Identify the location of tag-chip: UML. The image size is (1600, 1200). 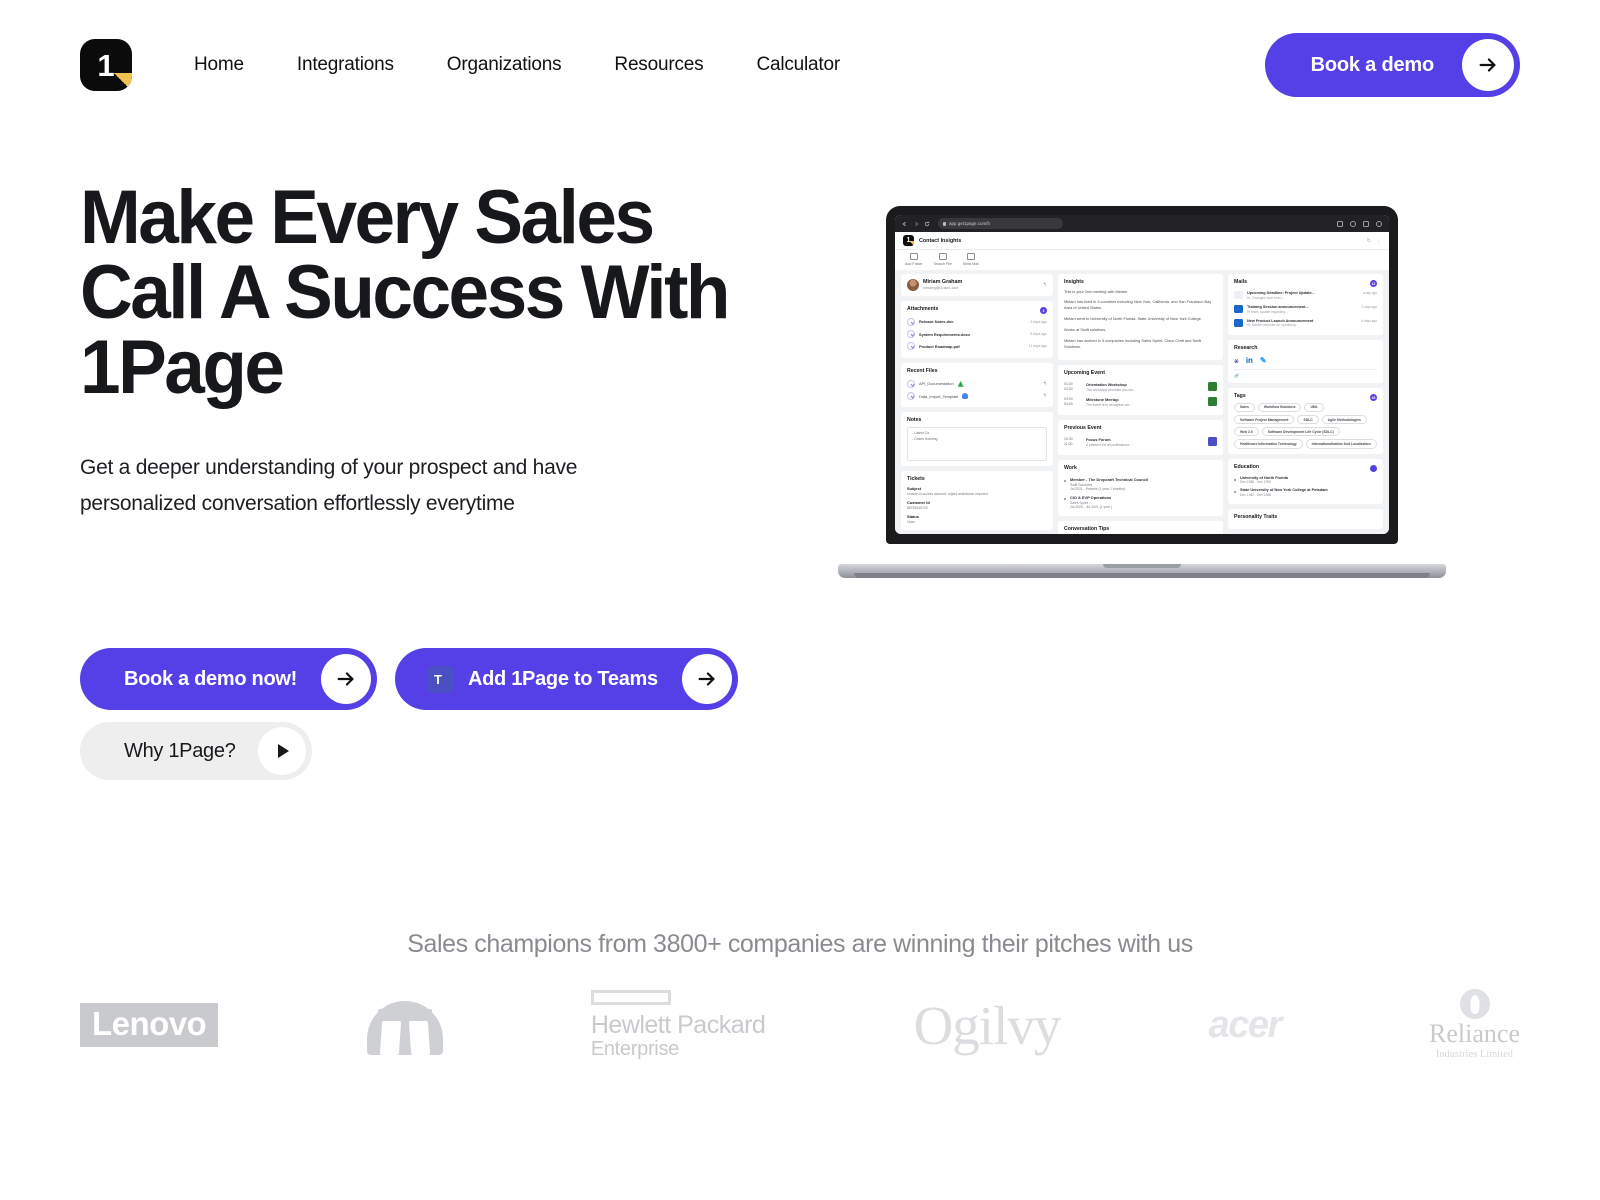
(1314, 407).